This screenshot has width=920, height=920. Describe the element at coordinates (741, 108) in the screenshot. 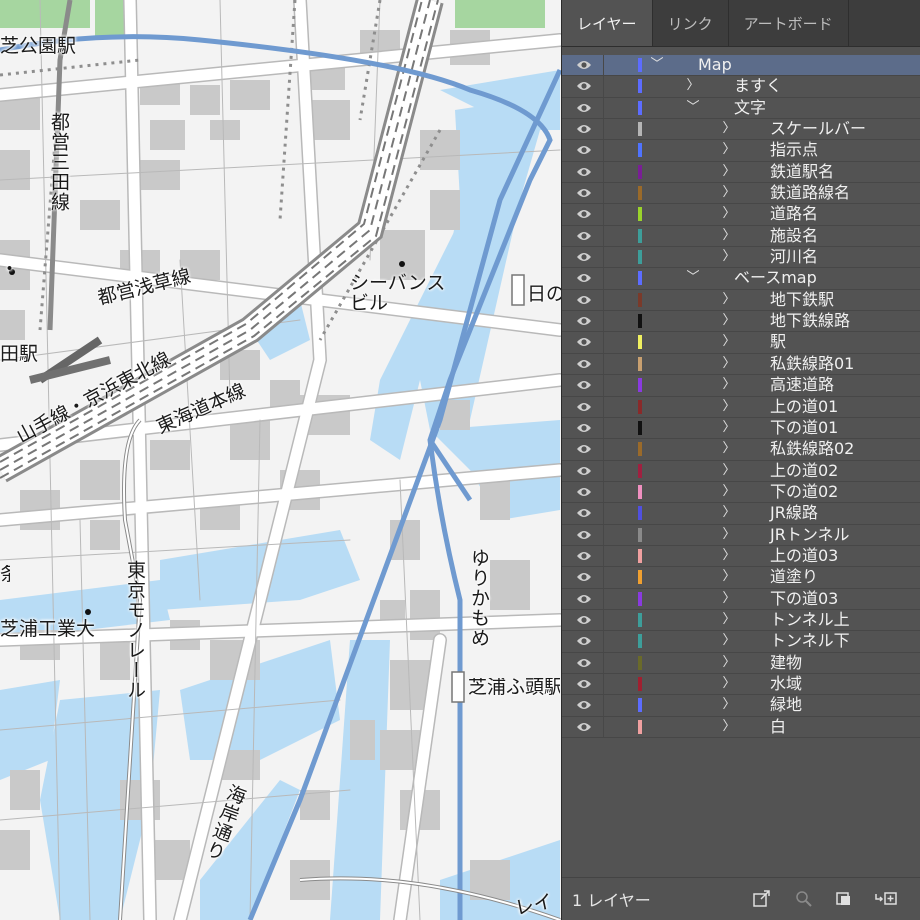

I see `layer-row: ﹀ 文字` at that location.